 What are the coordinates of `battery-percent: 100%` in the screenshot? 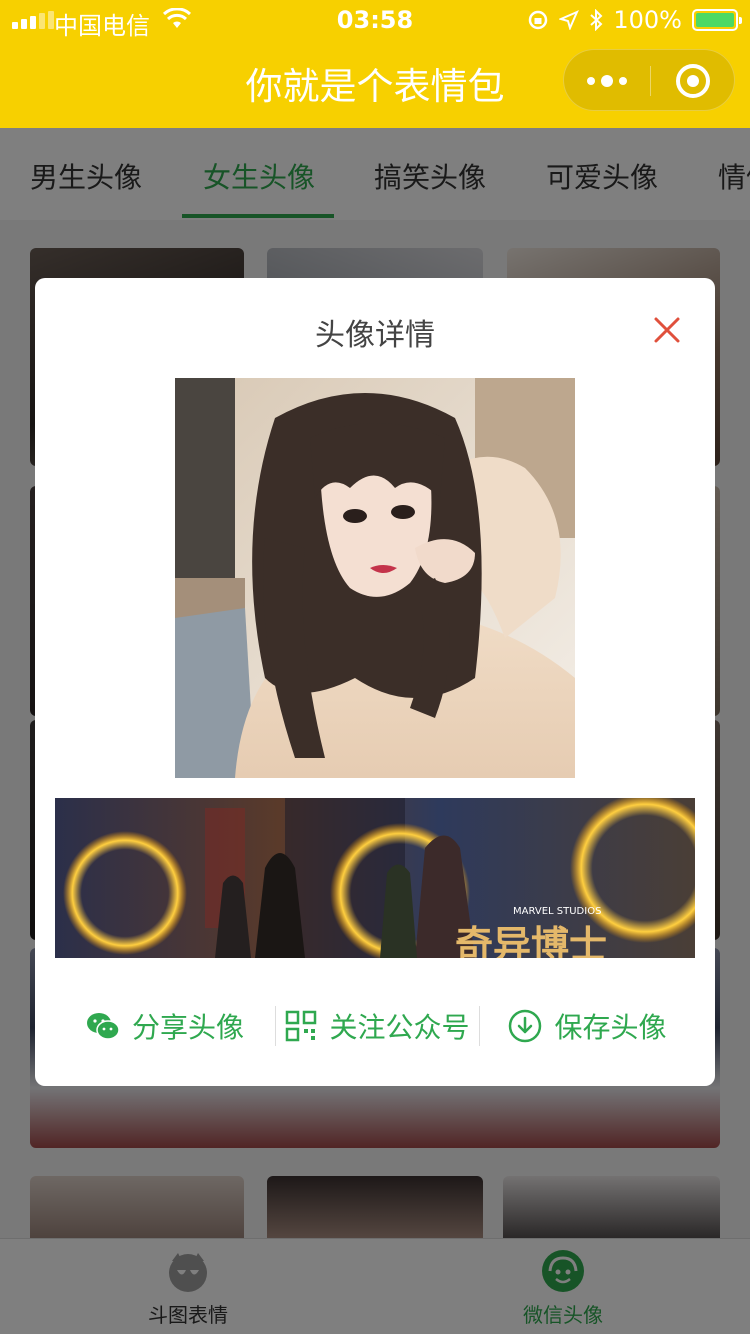 It's located at (647, 20).